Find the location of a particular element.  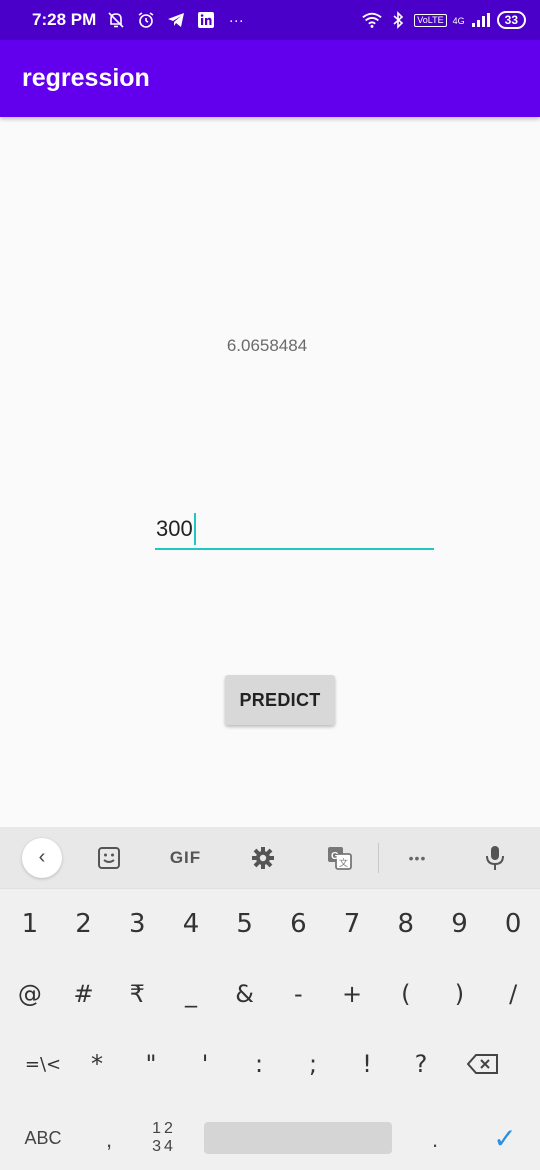

abc-key: ABC is located at coordinates (43, 1136).